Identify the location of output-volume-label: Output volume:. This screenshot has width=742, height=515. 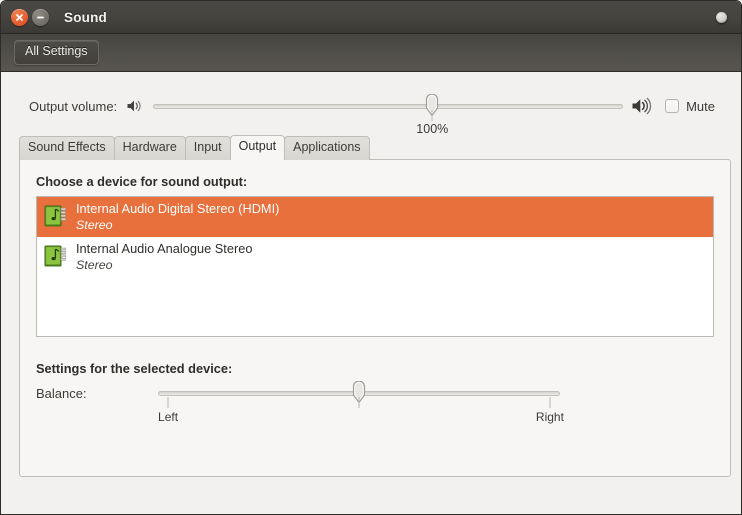
(73, 106).